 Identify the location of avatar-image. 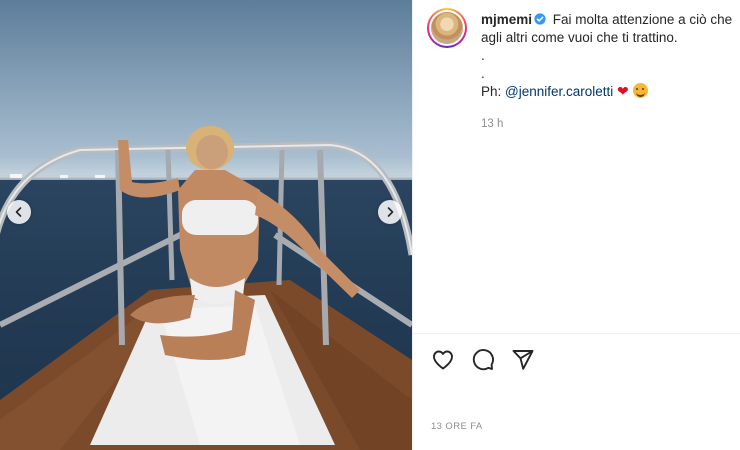
(447, 28).